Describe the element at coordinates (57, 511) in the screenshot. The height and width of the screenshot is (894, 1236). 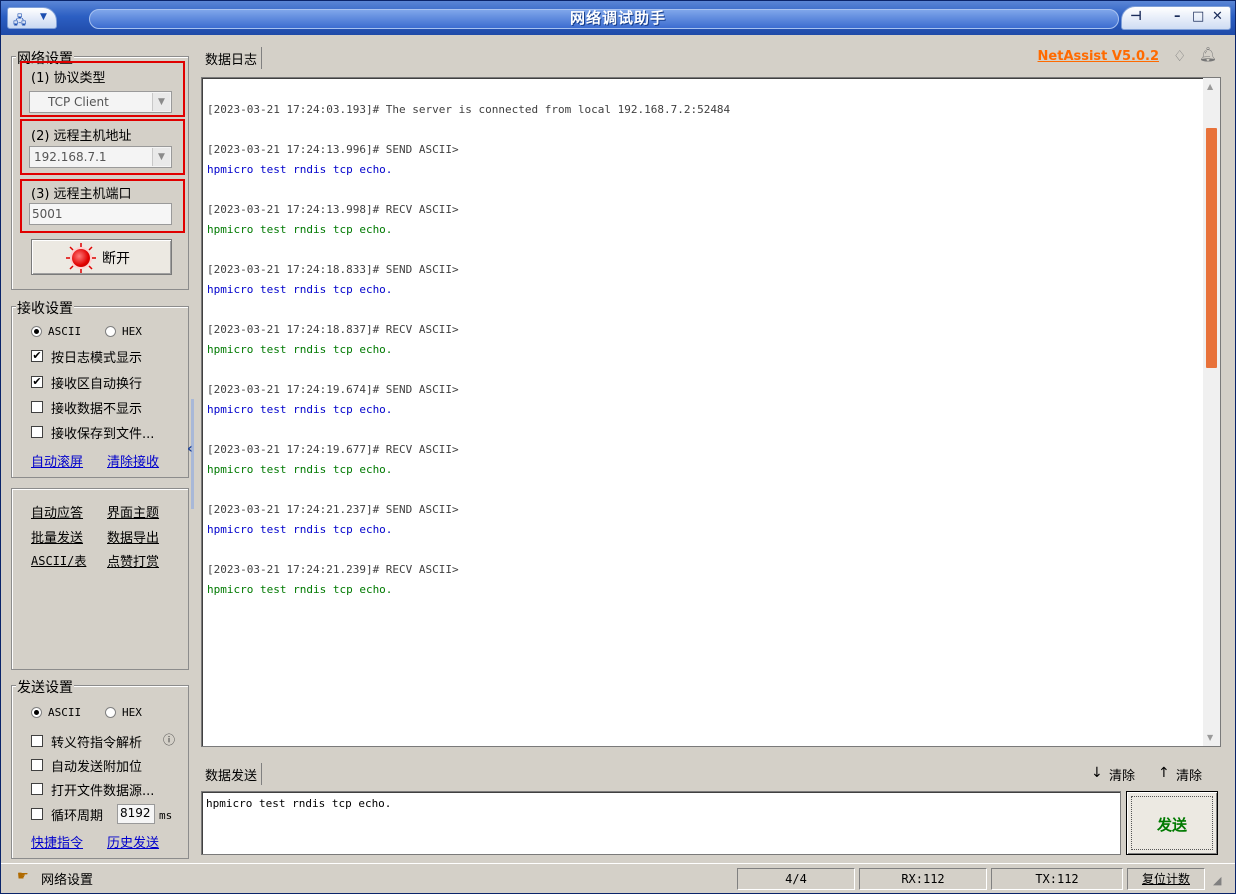
I see `auto-reply-link: 自动应答` at that location.